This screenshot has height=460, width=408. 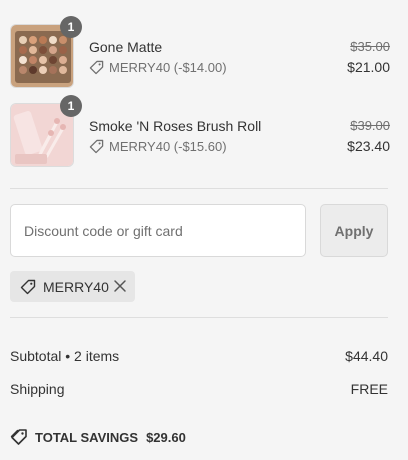 I want to click on original-price: $35.00, so click(x=370, y=46).